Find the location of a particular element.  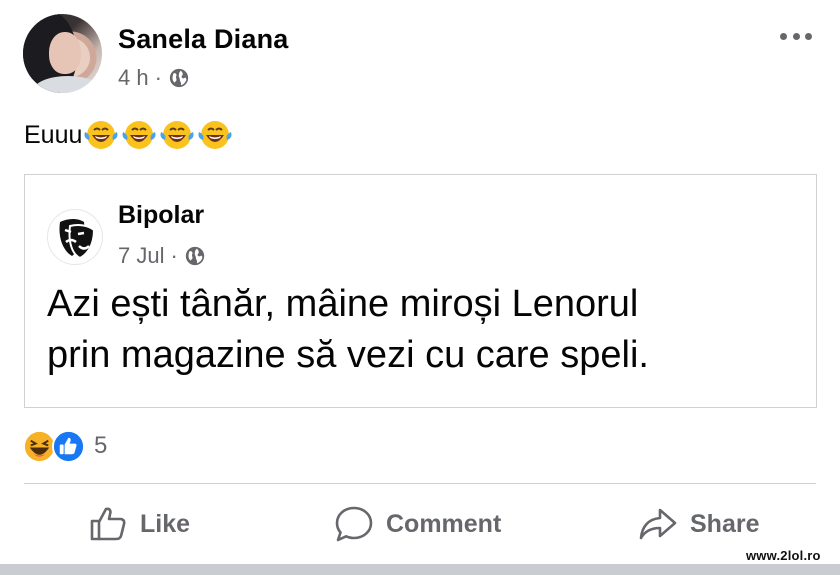

author-name: Sanela Diana is located at coordinates (203, 39).